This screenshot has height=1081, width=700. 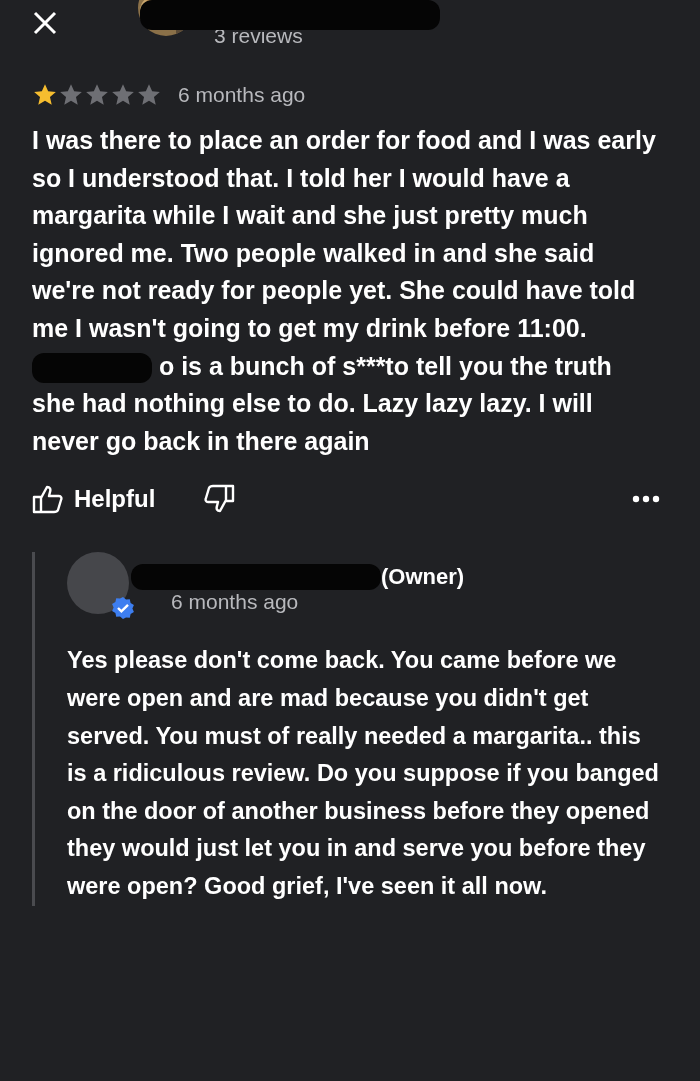 What do you see at coordinates (242, 95) in the screenshot?
I see `review-time: 6 months ago` at bounding box center [242, 95].